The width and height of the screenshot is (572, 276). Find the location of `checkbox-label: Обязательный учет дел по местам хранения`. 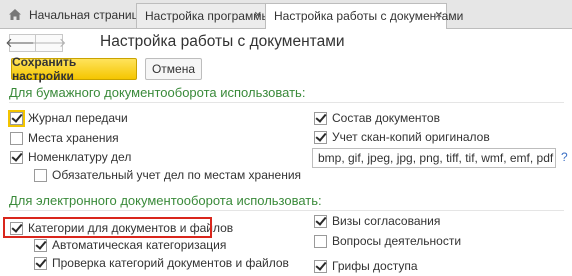

checkbox-label: Обязательный учет дел по местам хранения is located at coordinates (177, 175).